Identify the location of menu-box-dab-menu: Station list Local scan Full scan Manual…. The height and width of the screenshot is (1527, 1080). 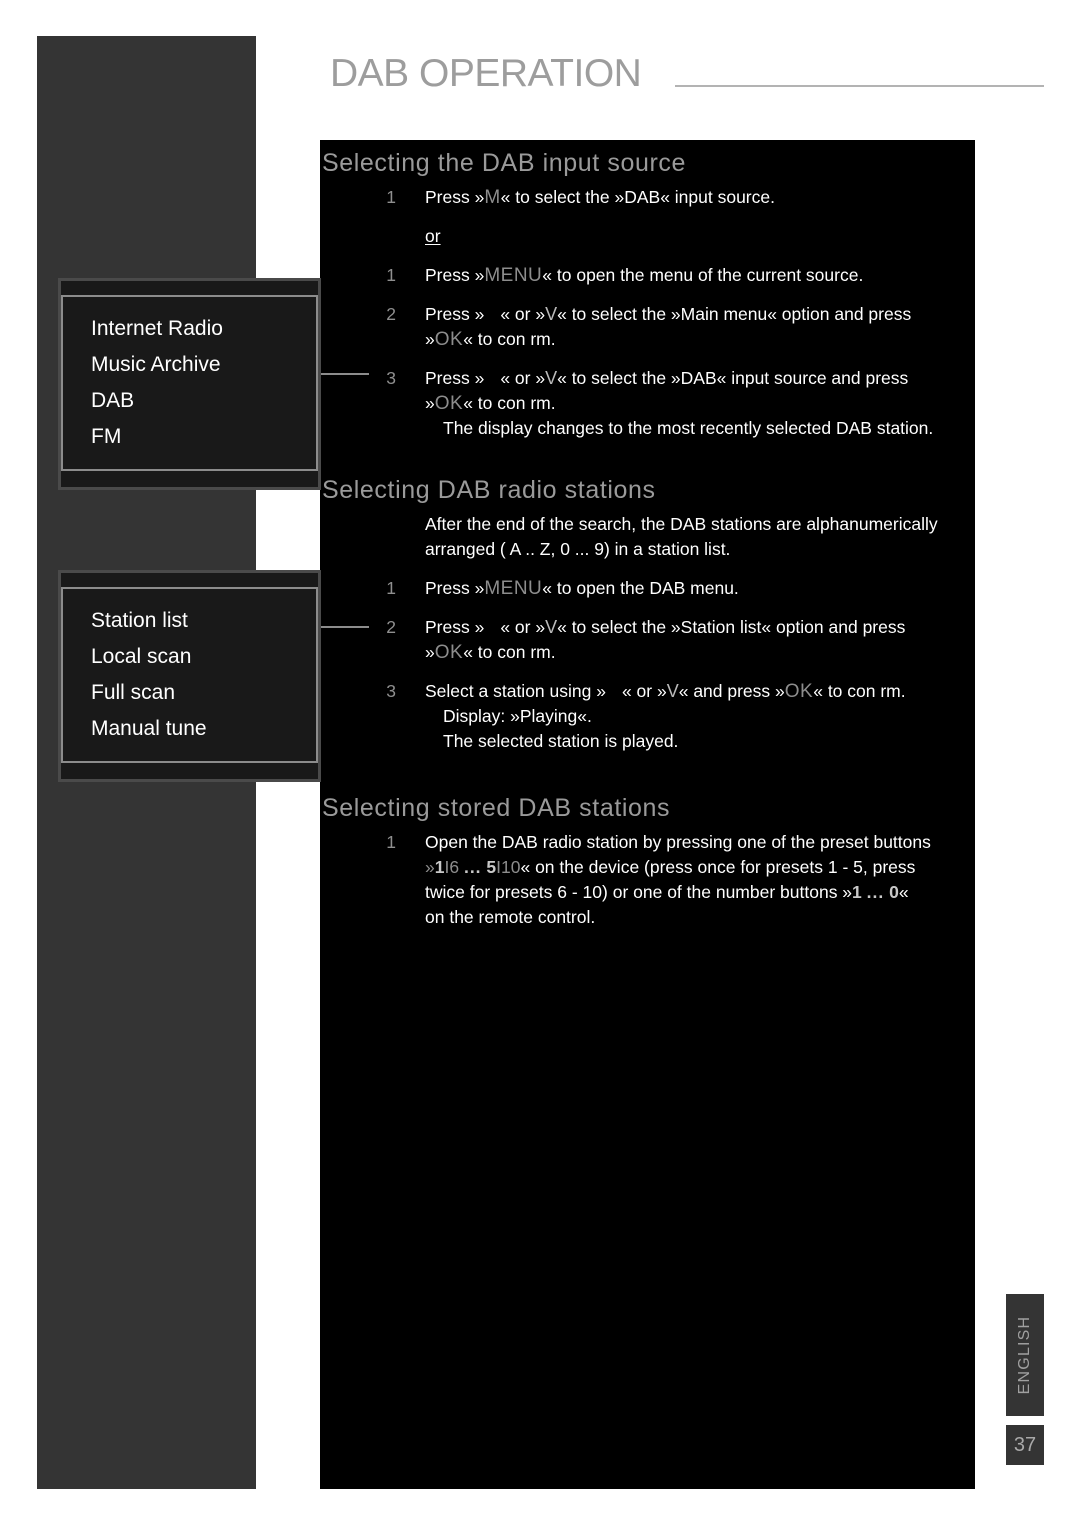
(189, 676).